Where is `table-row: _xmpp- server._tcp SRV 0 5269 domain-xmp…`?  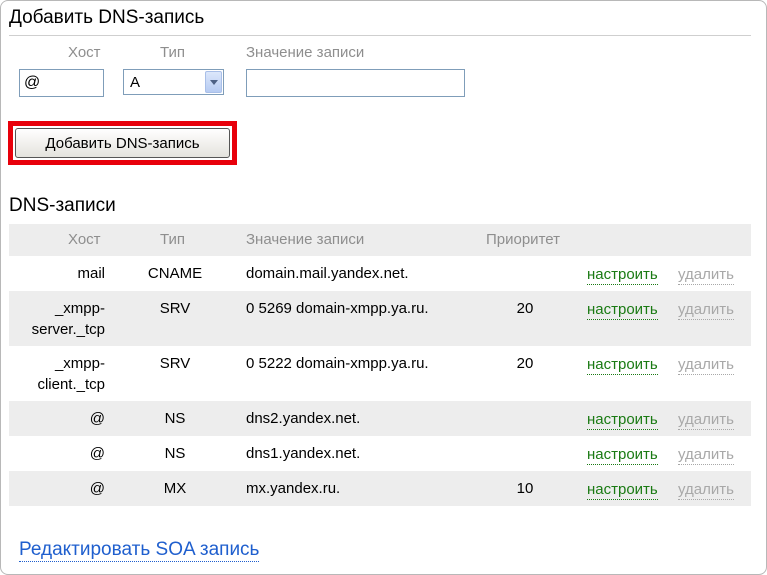 table-row: _xmpp- server._tcp SRV 0 5269 domain-xmp… is located at coordinates (380, 318).